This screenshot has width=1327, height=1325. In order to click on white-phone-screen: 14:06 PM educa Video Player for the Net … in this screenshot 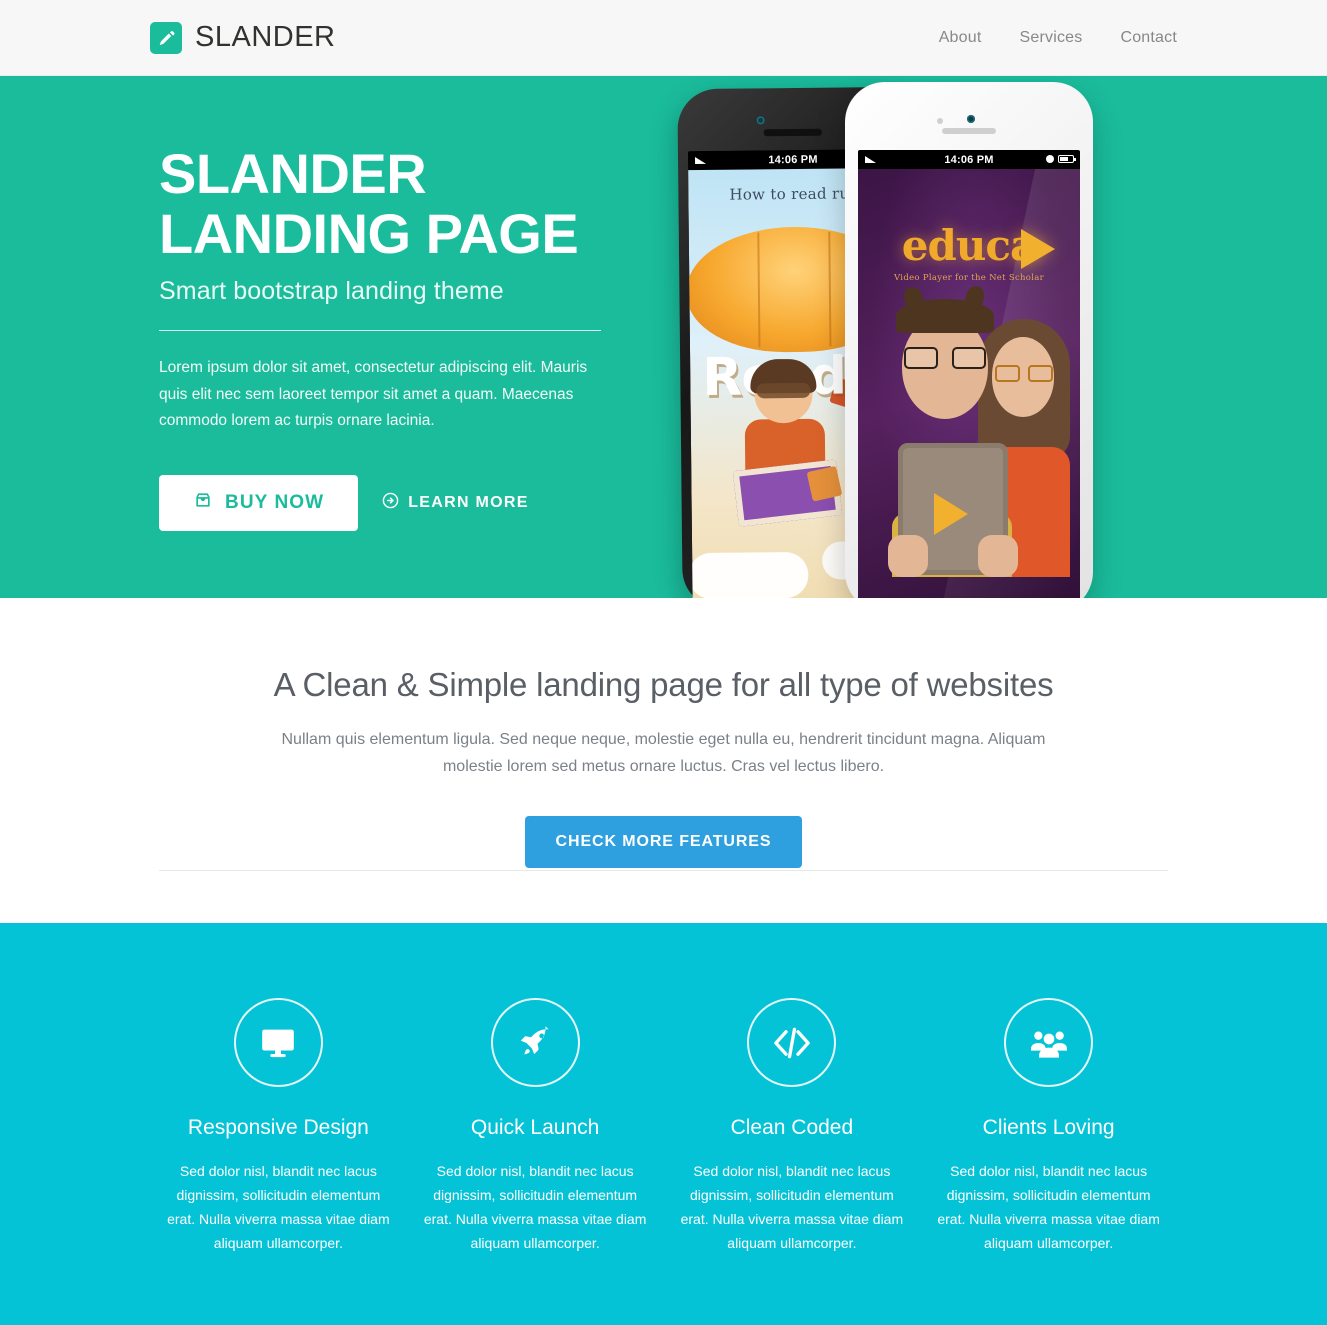, I will do `click(969, 374)`.